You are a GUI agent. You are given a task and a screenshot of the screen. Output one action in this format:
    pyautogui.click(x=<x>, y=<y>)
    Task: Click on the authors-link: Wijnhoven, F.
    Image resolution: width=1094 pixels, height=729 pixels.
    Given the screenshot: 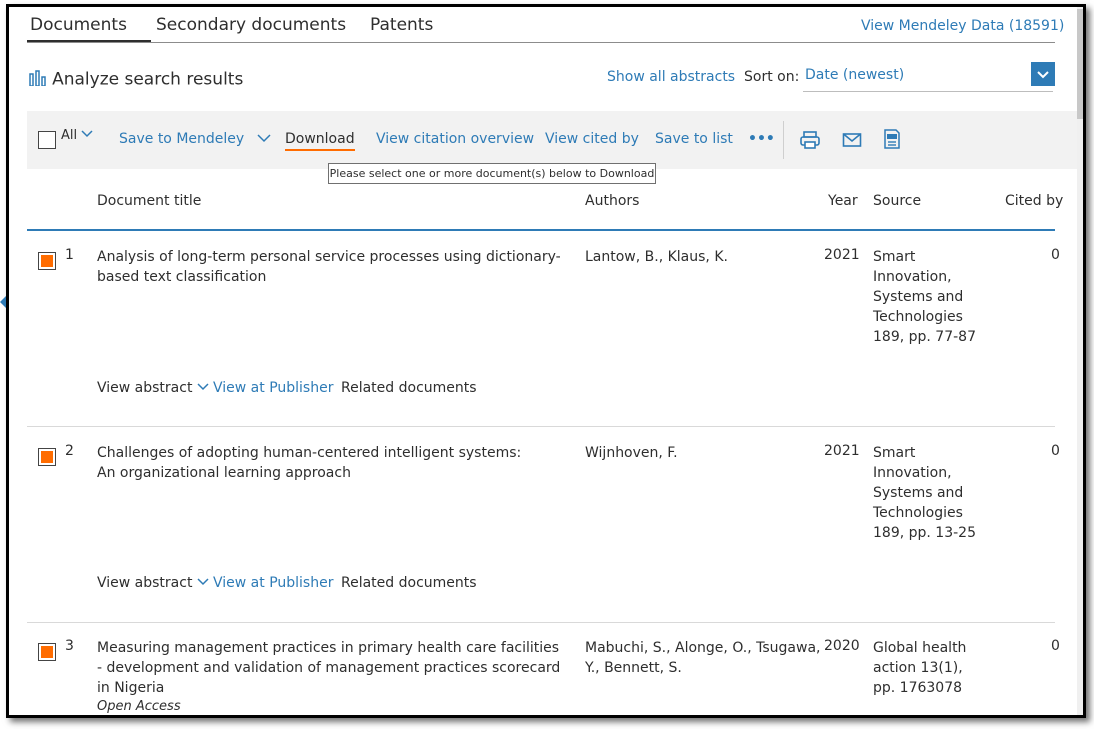 What is the action you would take?
    pyautogui.click(x=700, y=453)
    